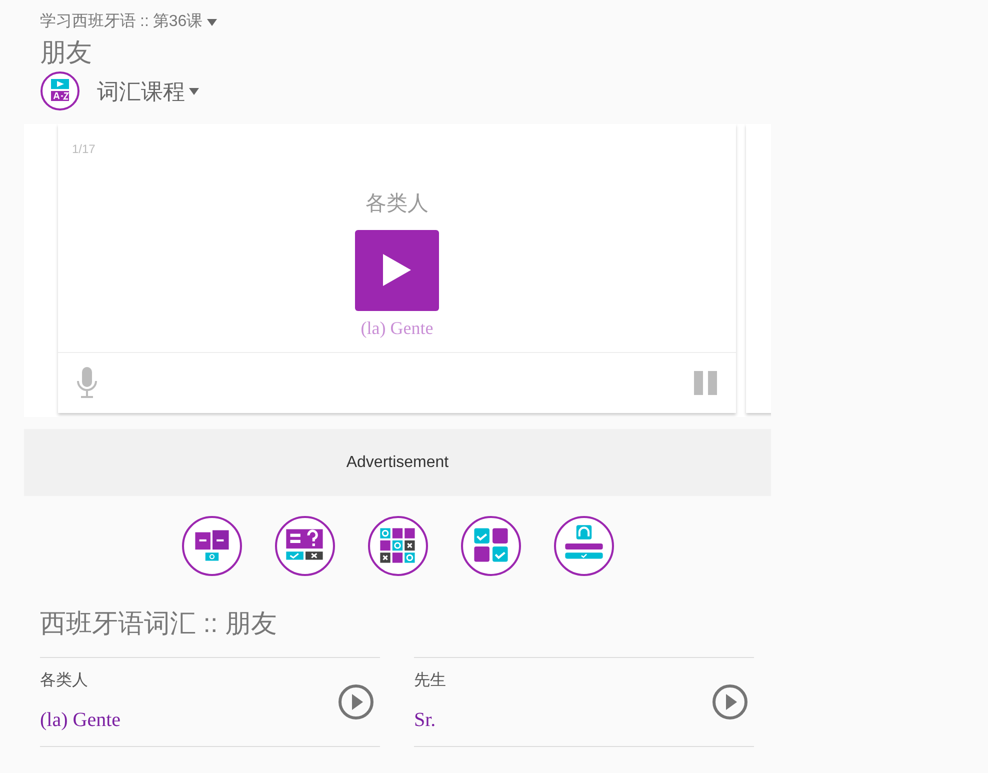 The image size is (988, 773). I want to click on headphones-icon, so click(584, 546).